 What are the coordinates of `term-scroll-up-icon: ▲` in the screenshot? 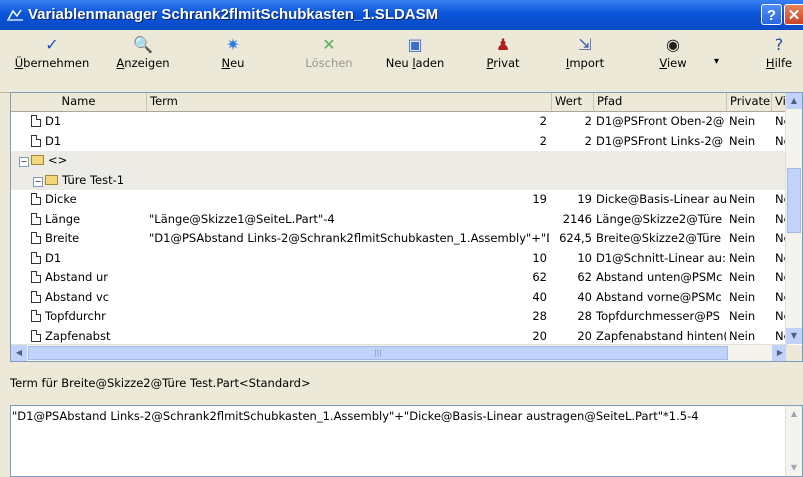 It's located at (794, 414).